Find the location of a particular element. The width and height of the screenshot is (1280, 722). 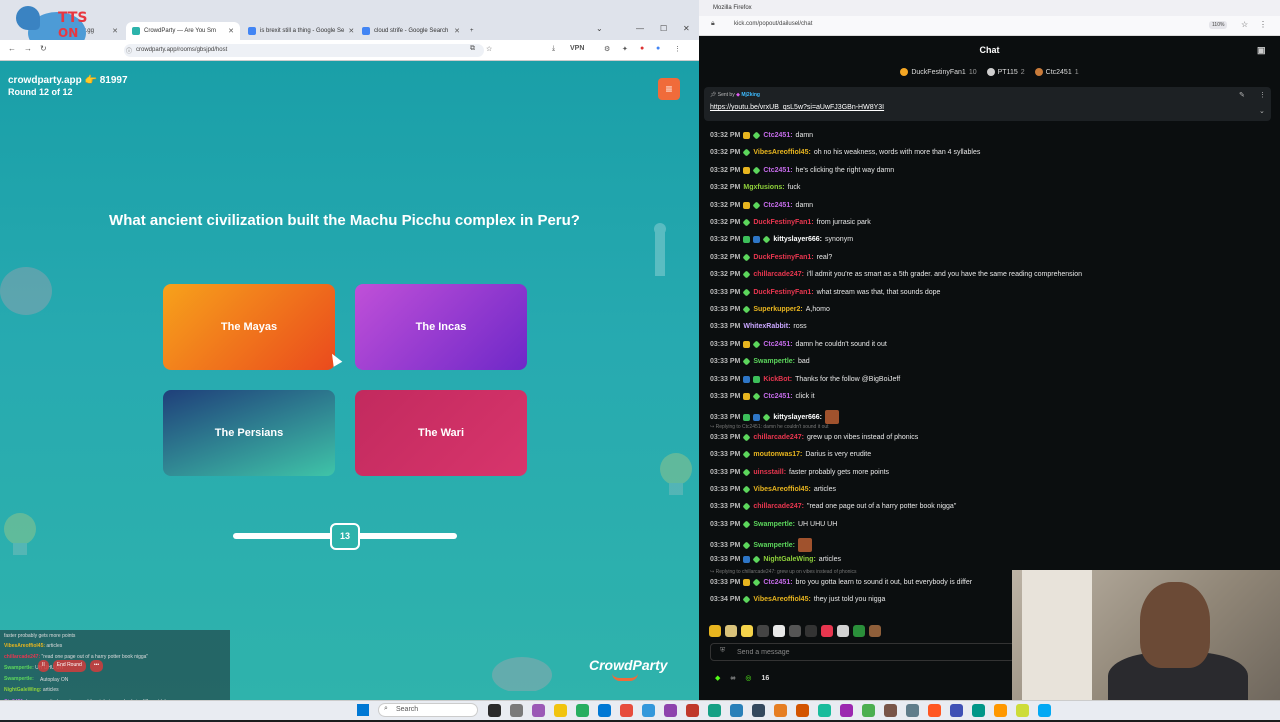

firefox-menu-icon: ⋮ is located at coordinates (1263, 24).